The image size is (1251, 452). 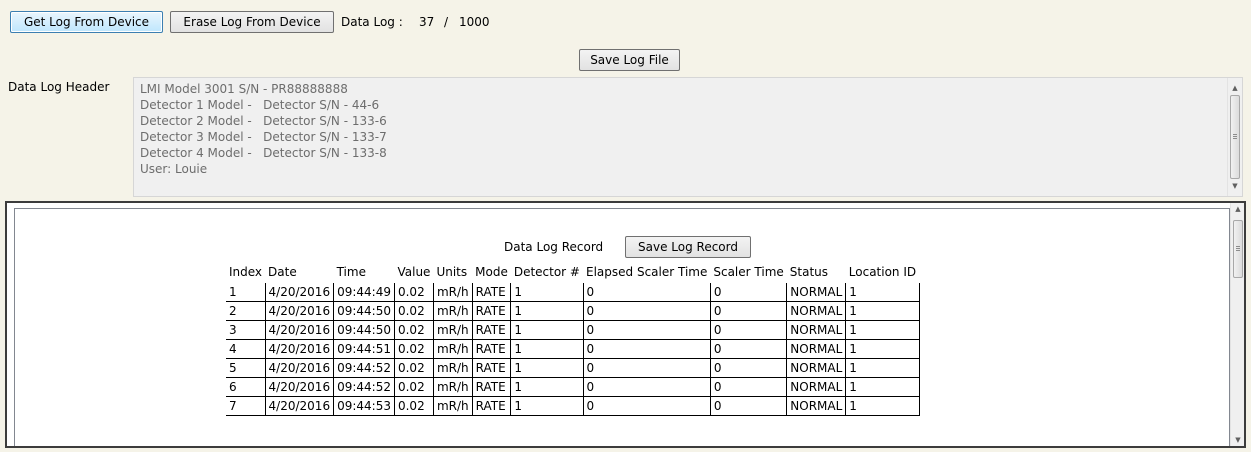 I want to click on table-cell: 5, so click(x=246, y=368).